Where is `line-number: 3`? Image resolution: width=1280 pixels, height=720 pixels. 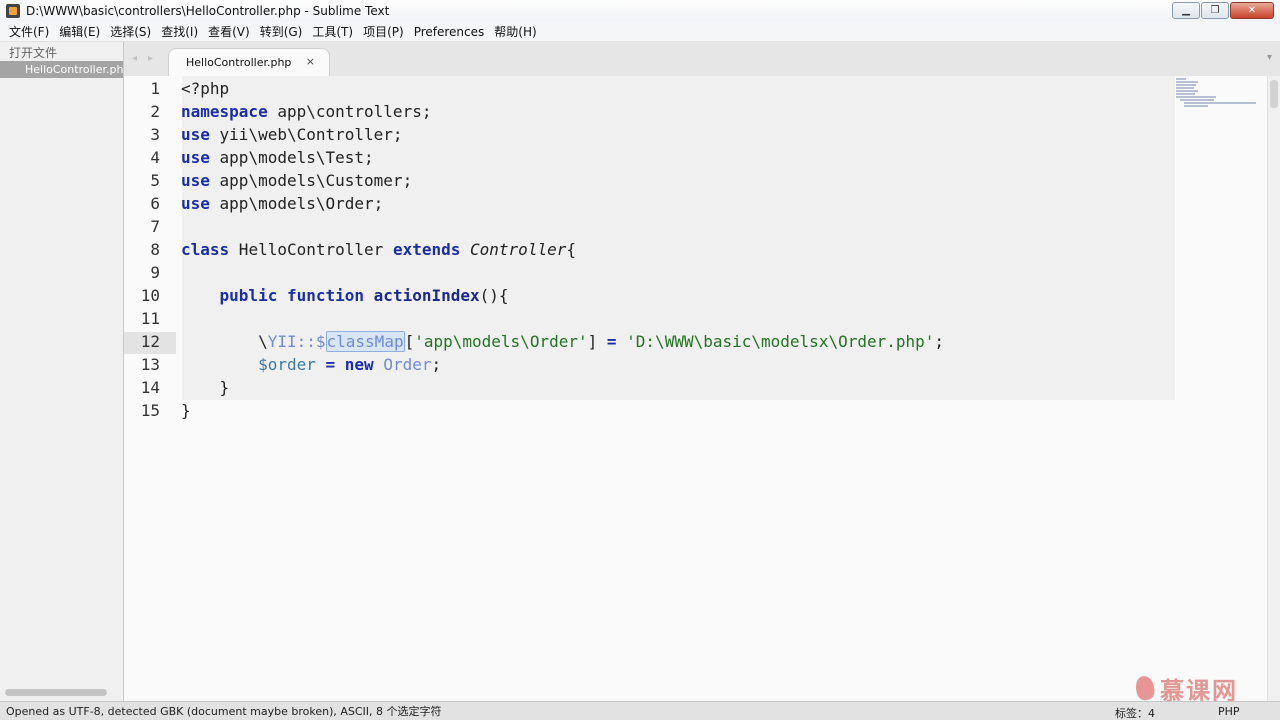
line-number: 3 is located at coordinates (155, 134).